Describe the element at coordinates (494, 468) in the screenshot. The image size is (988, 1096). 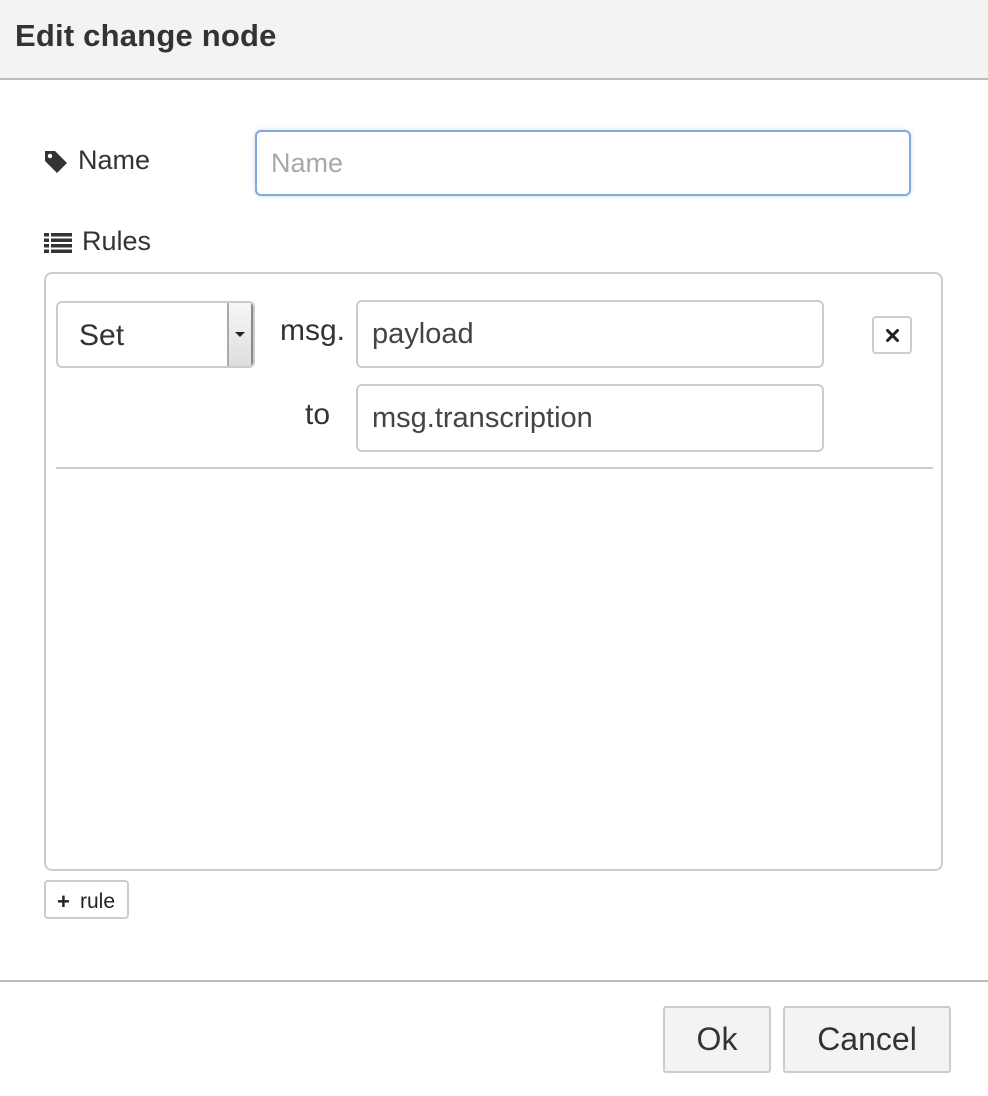
I see `rule-divider` at that location.